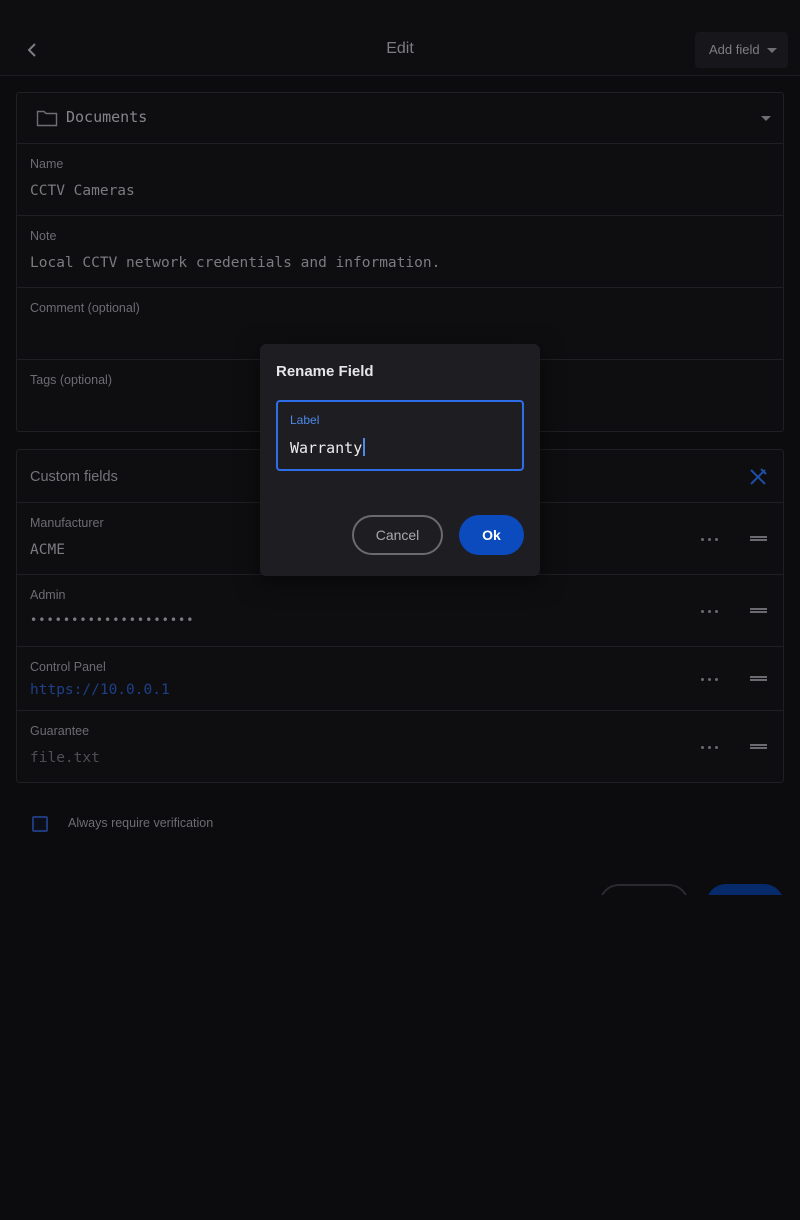 The width and height of the screenshot is (800, 1220). Describe the element at coordinates (85, 308) in the screenshot. I see `comment-label: Comment (optional)` at that location.